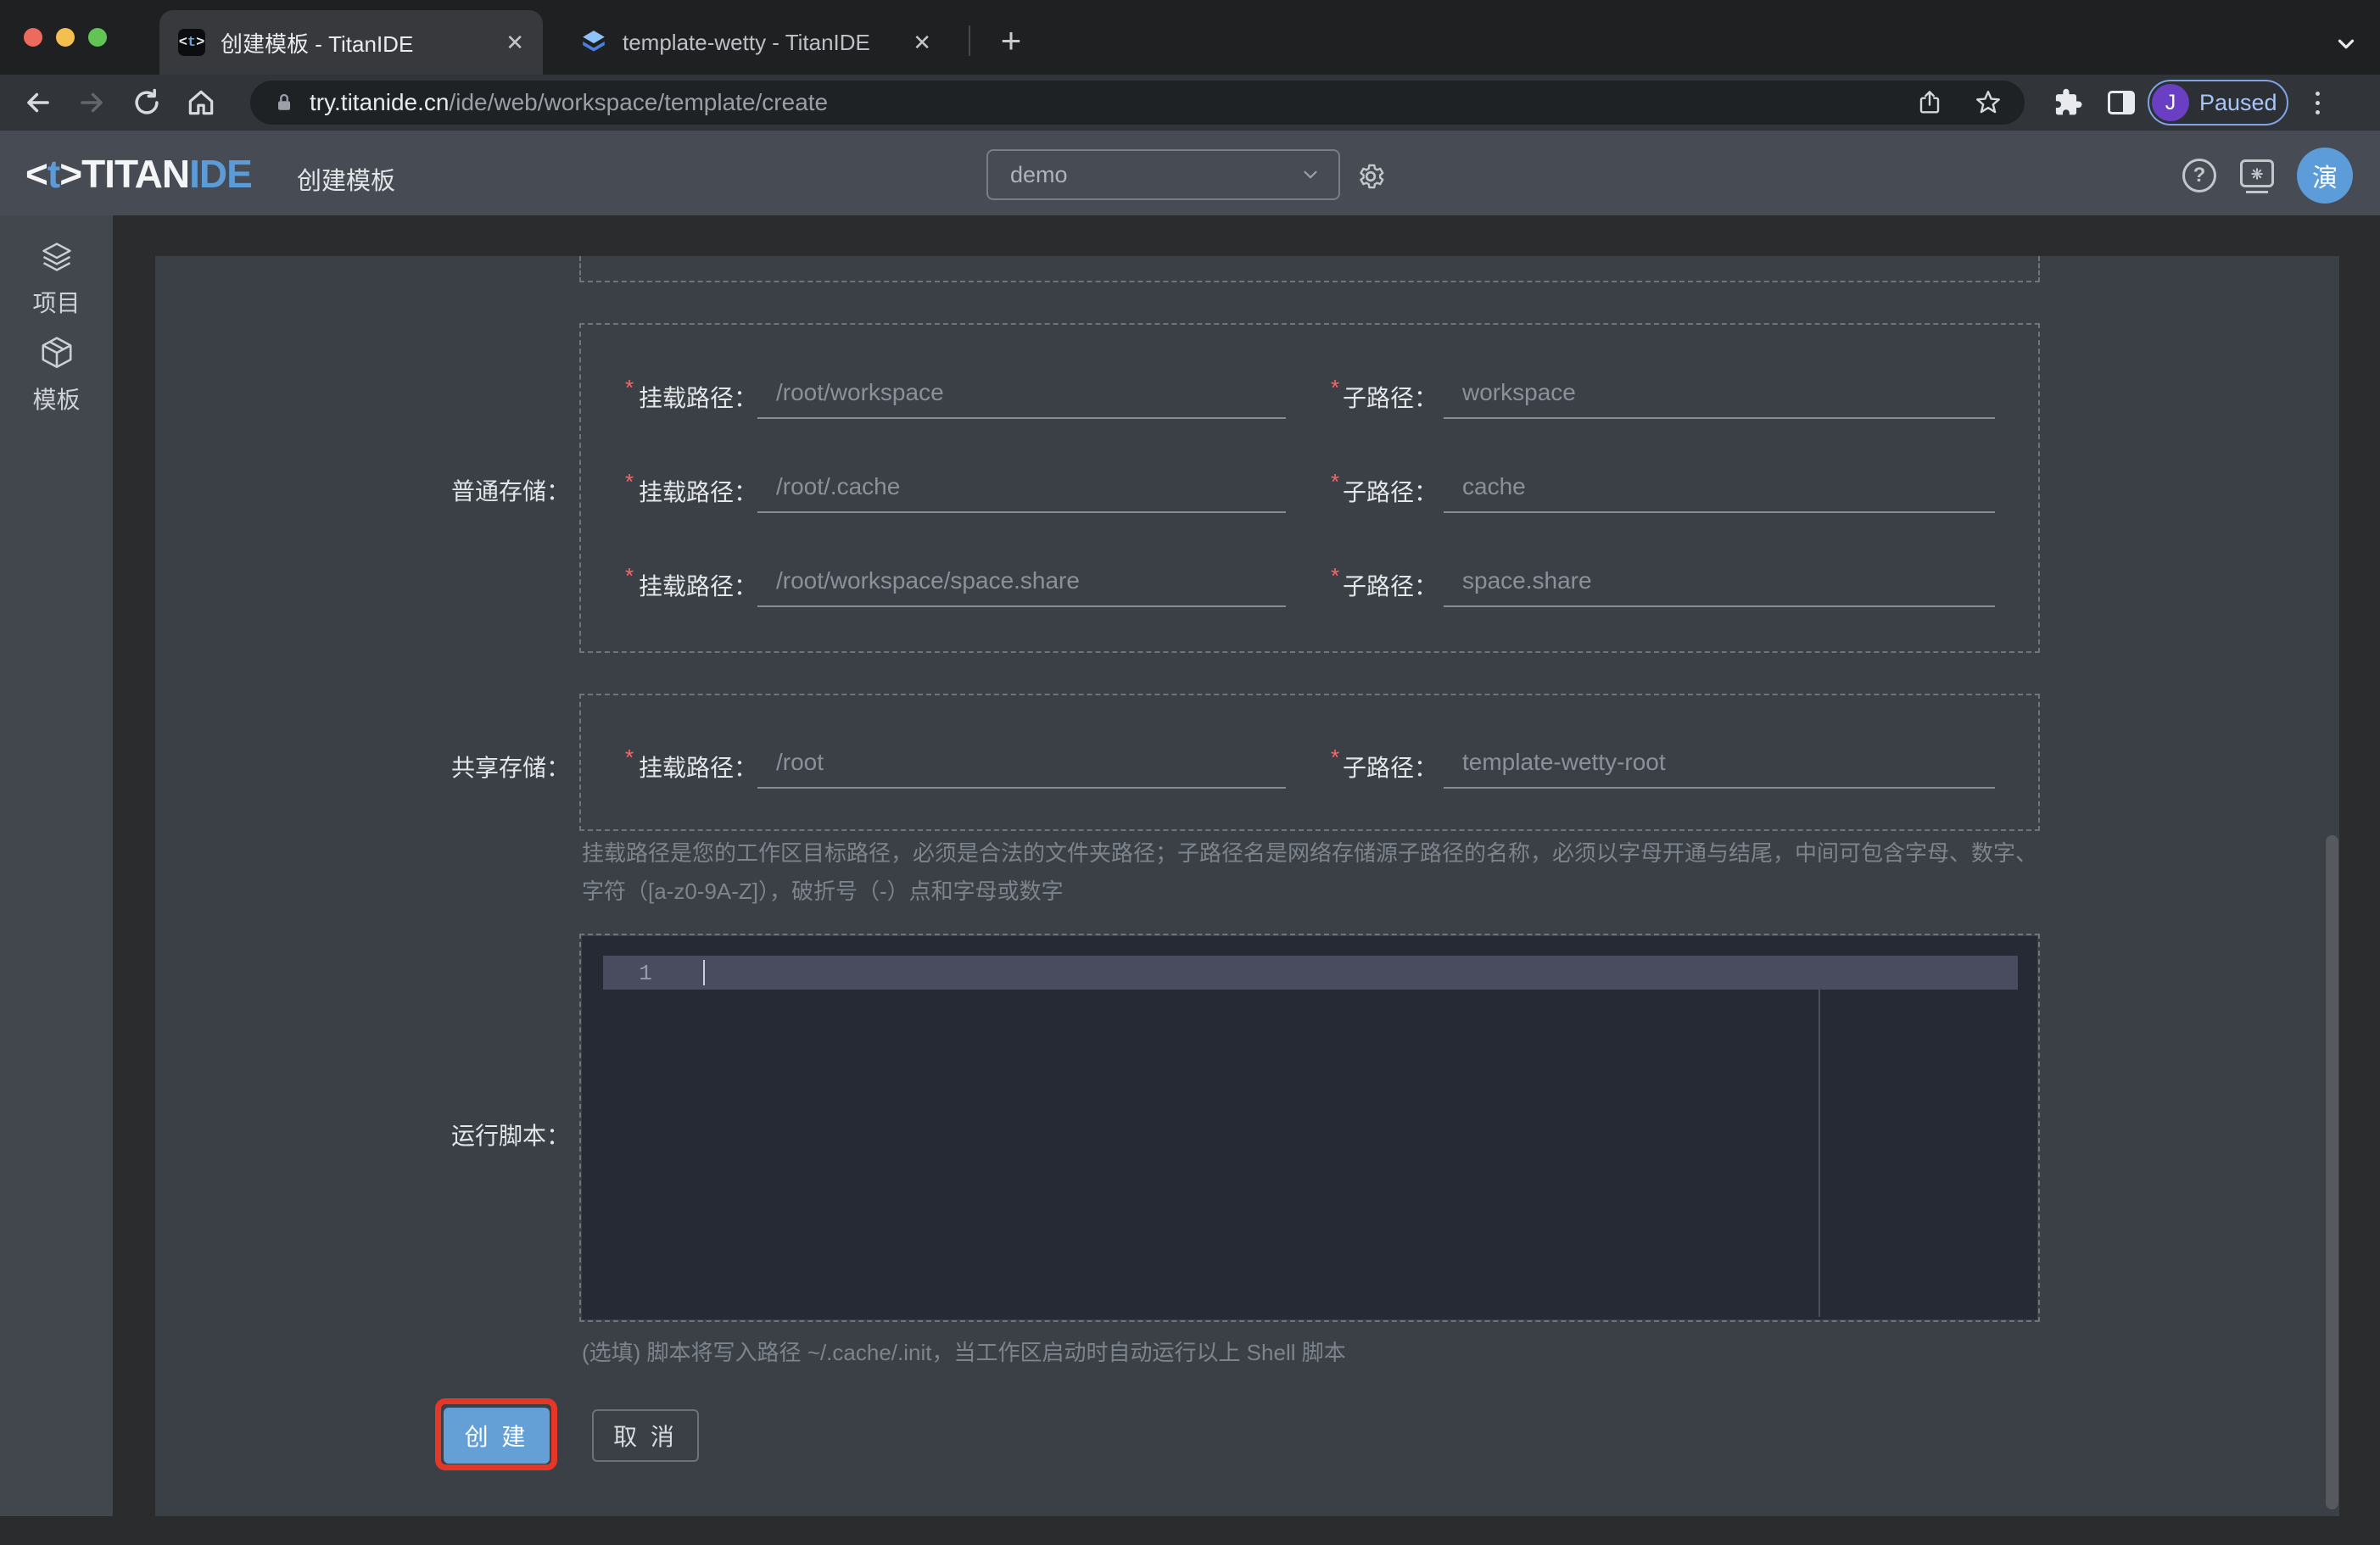 This screenshot has height=1545, width=2380. What do you see at coordinates (1988, 102) in the screenshot?
I see `bookmark-star-icon` at bounding box center [1988, 102].